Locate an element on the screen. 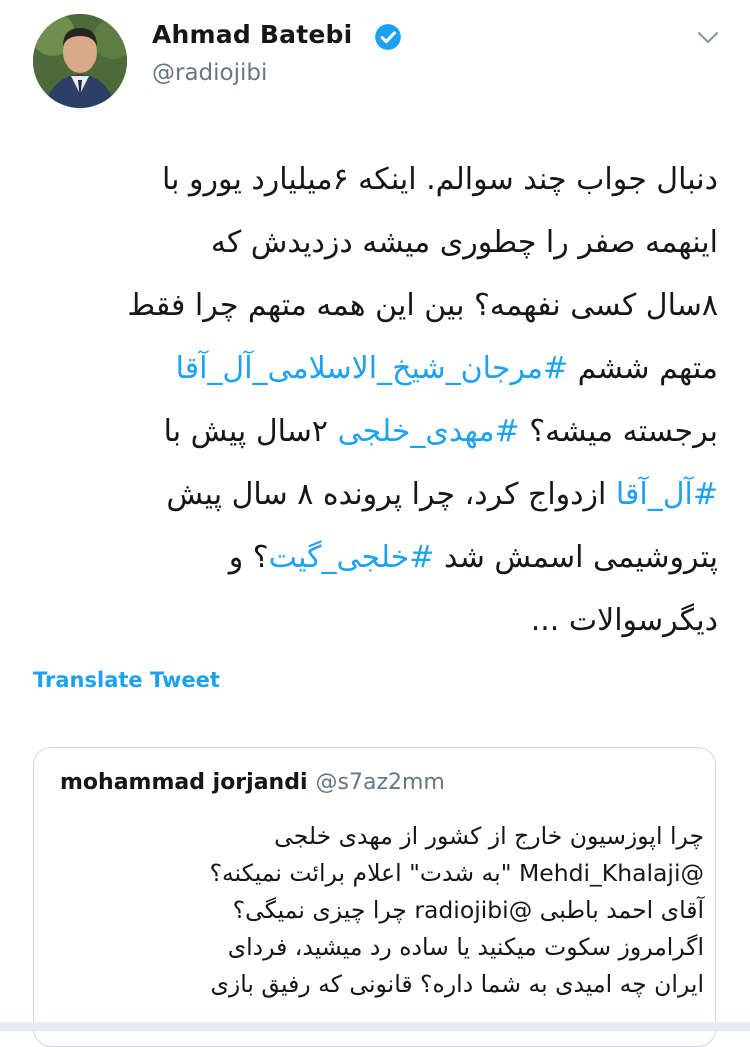  tweet-text-line: برجسته میشه؟ #مهدی_خلجی ۲سال پیش با is located at coordinates (376, 431).